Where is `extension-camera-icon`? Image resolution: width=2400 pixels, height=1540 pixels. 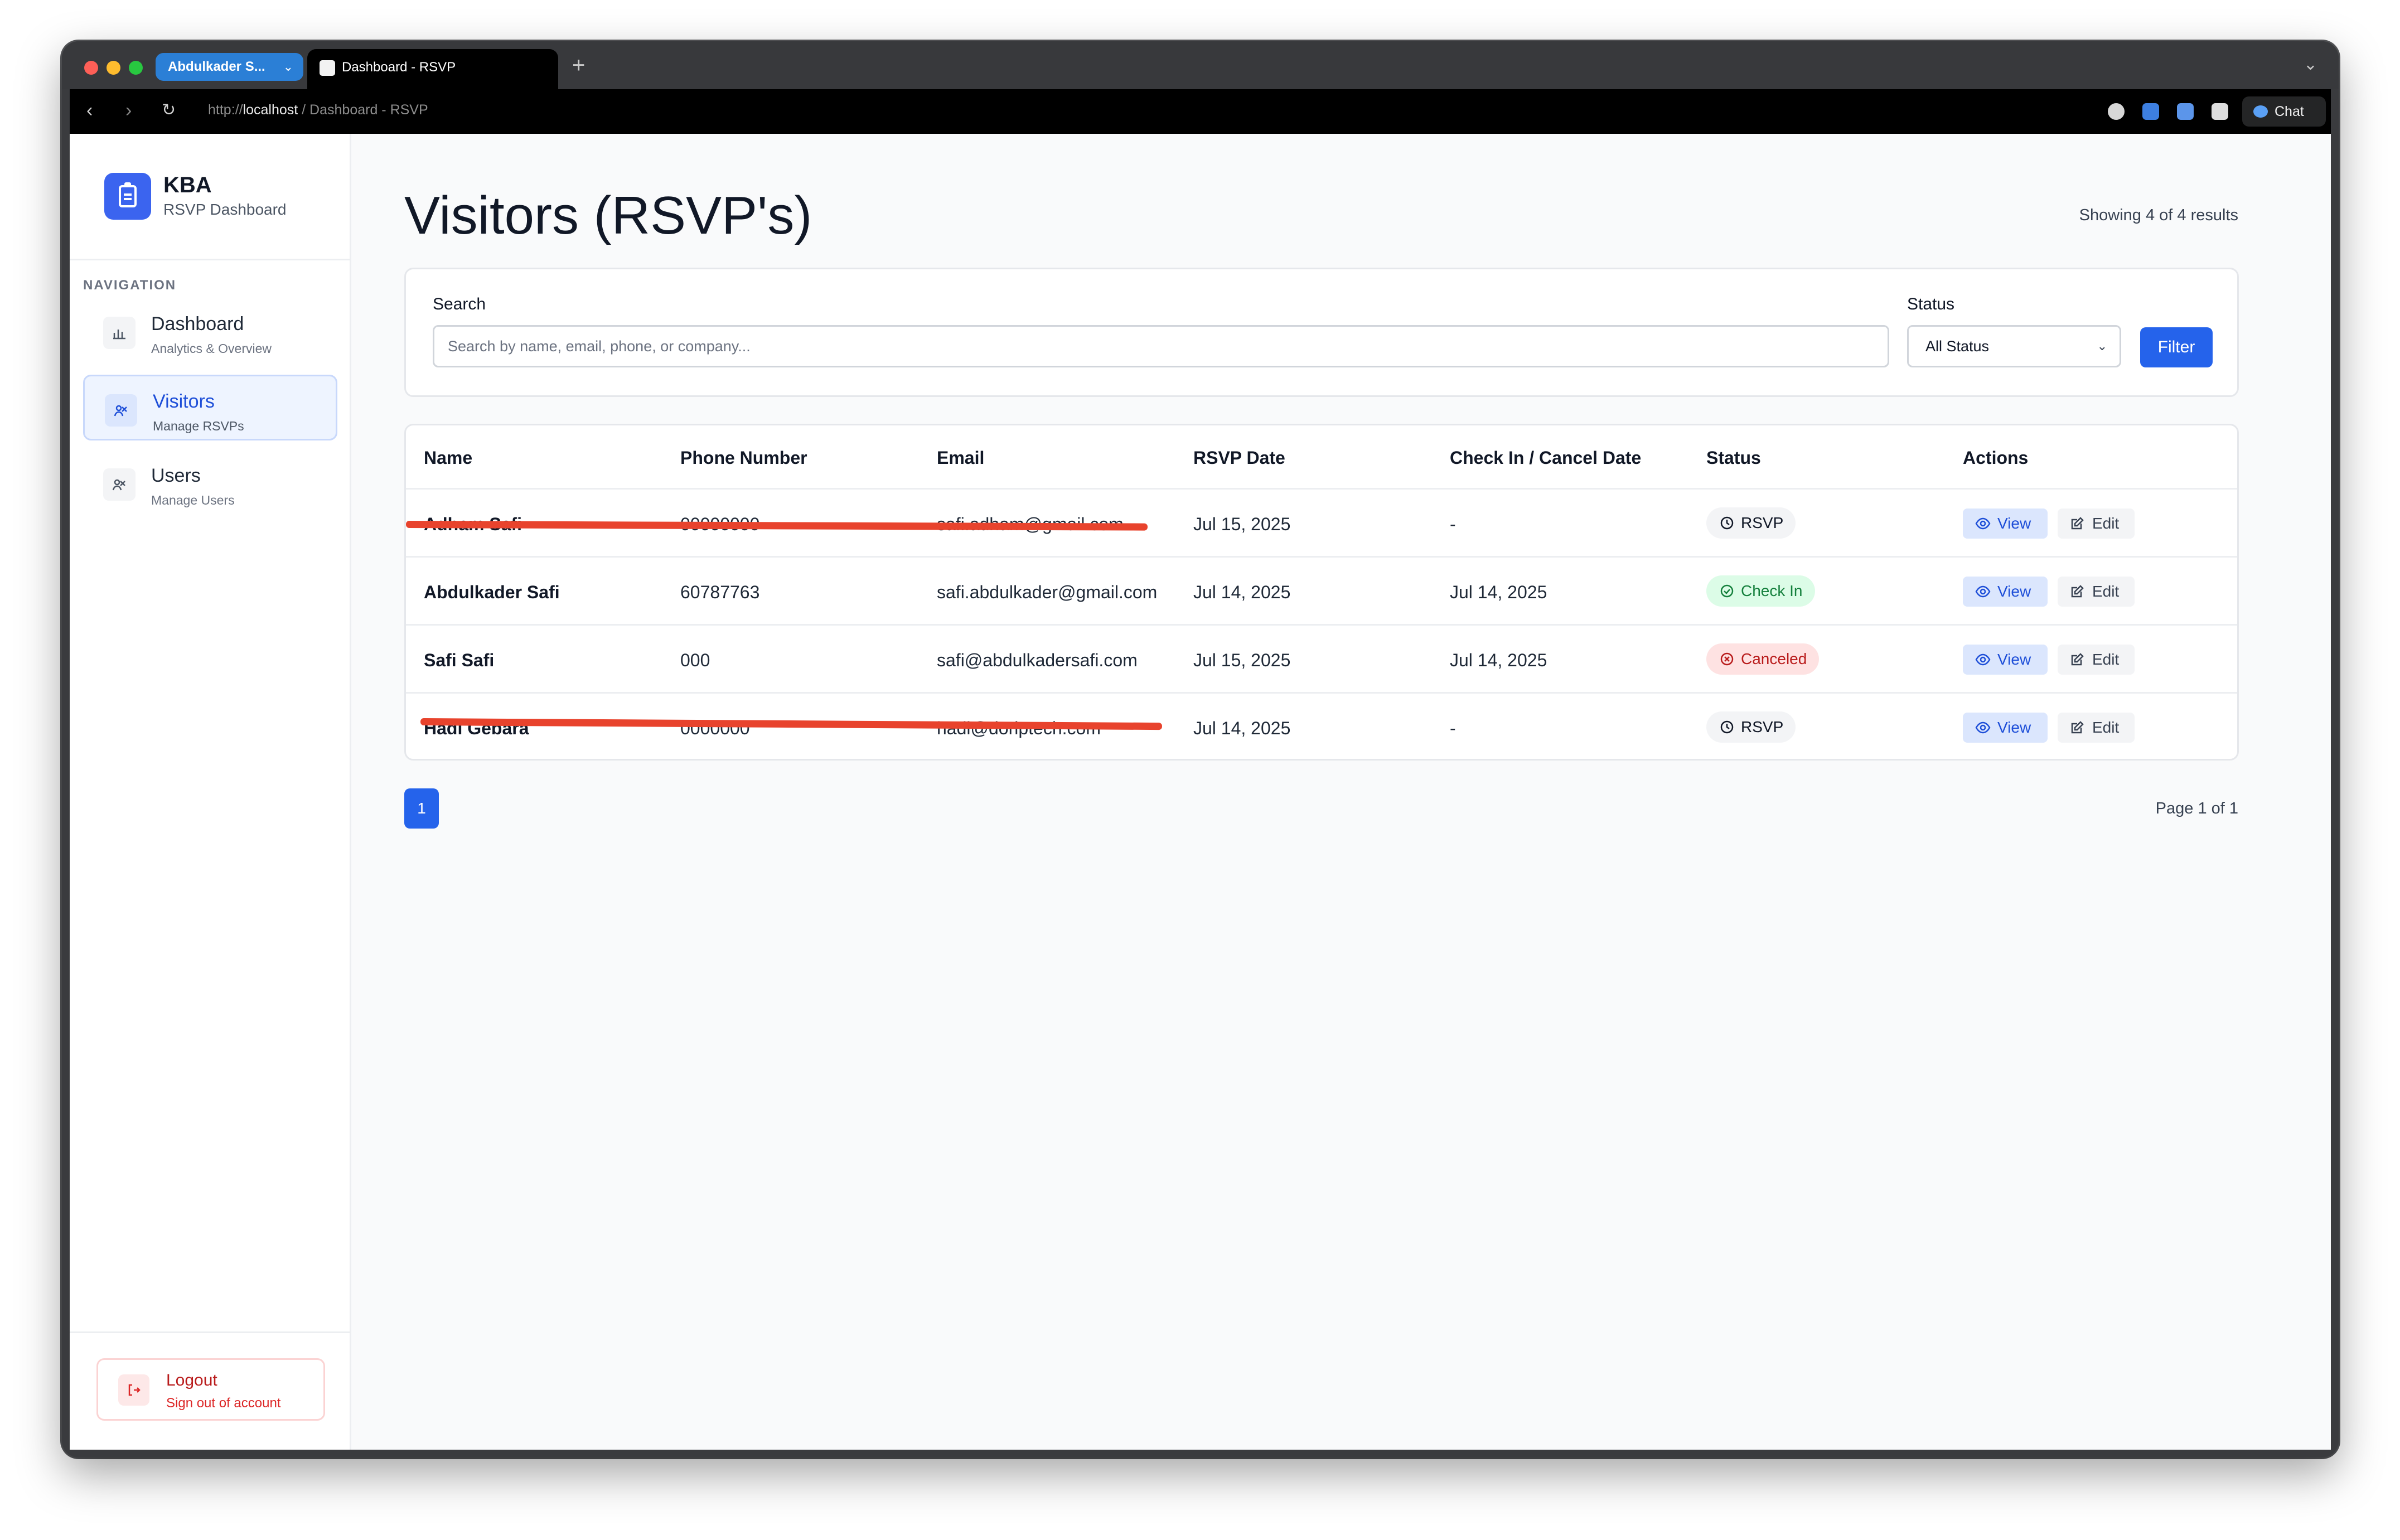
extension-camera-icon is located at coordinates (2220, 111).